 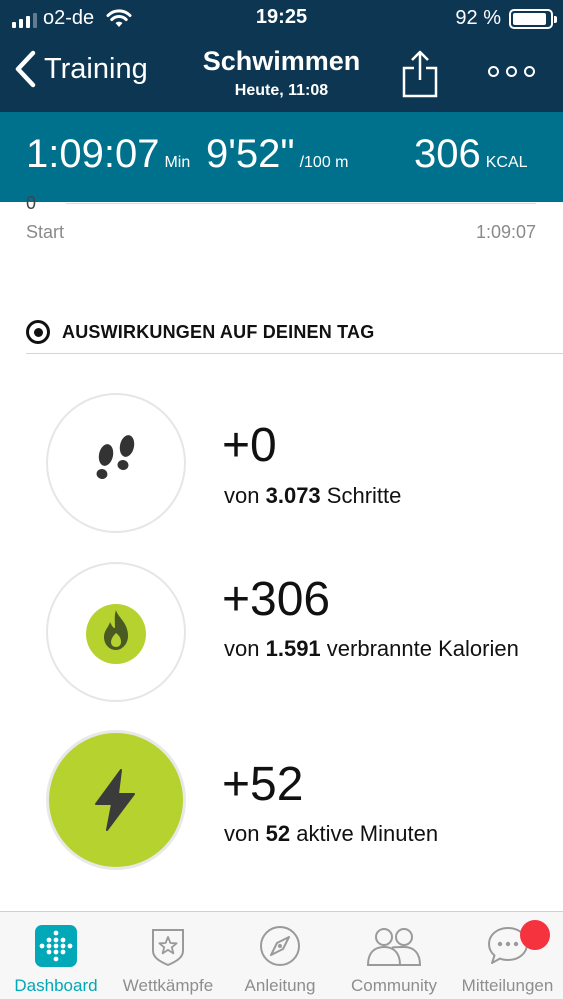 I want to click on duration-stat: 1:09:07 Min, so click(x=108, y=154).